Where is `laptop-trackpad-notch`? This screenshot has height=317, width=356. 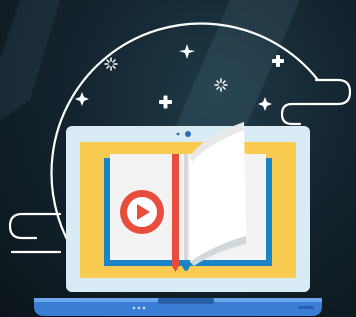
laptop-trackpad-notch is located at coordinates (186, 301).